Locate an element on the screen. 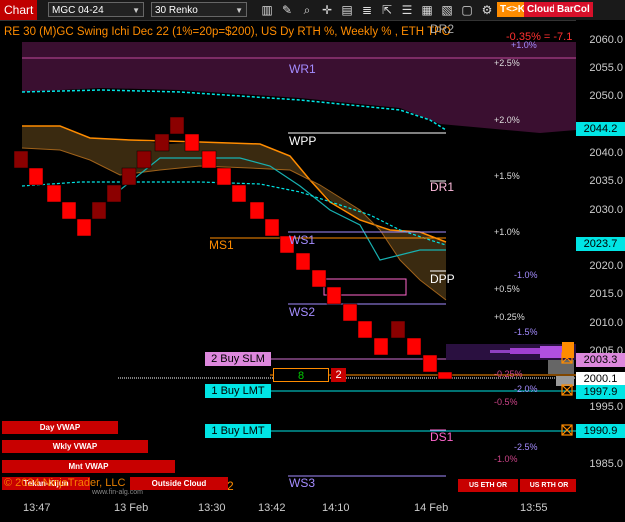 This screenshot has height=522, width=625. bar-type-label: 30 Renko is located at coordinates (176, 10).